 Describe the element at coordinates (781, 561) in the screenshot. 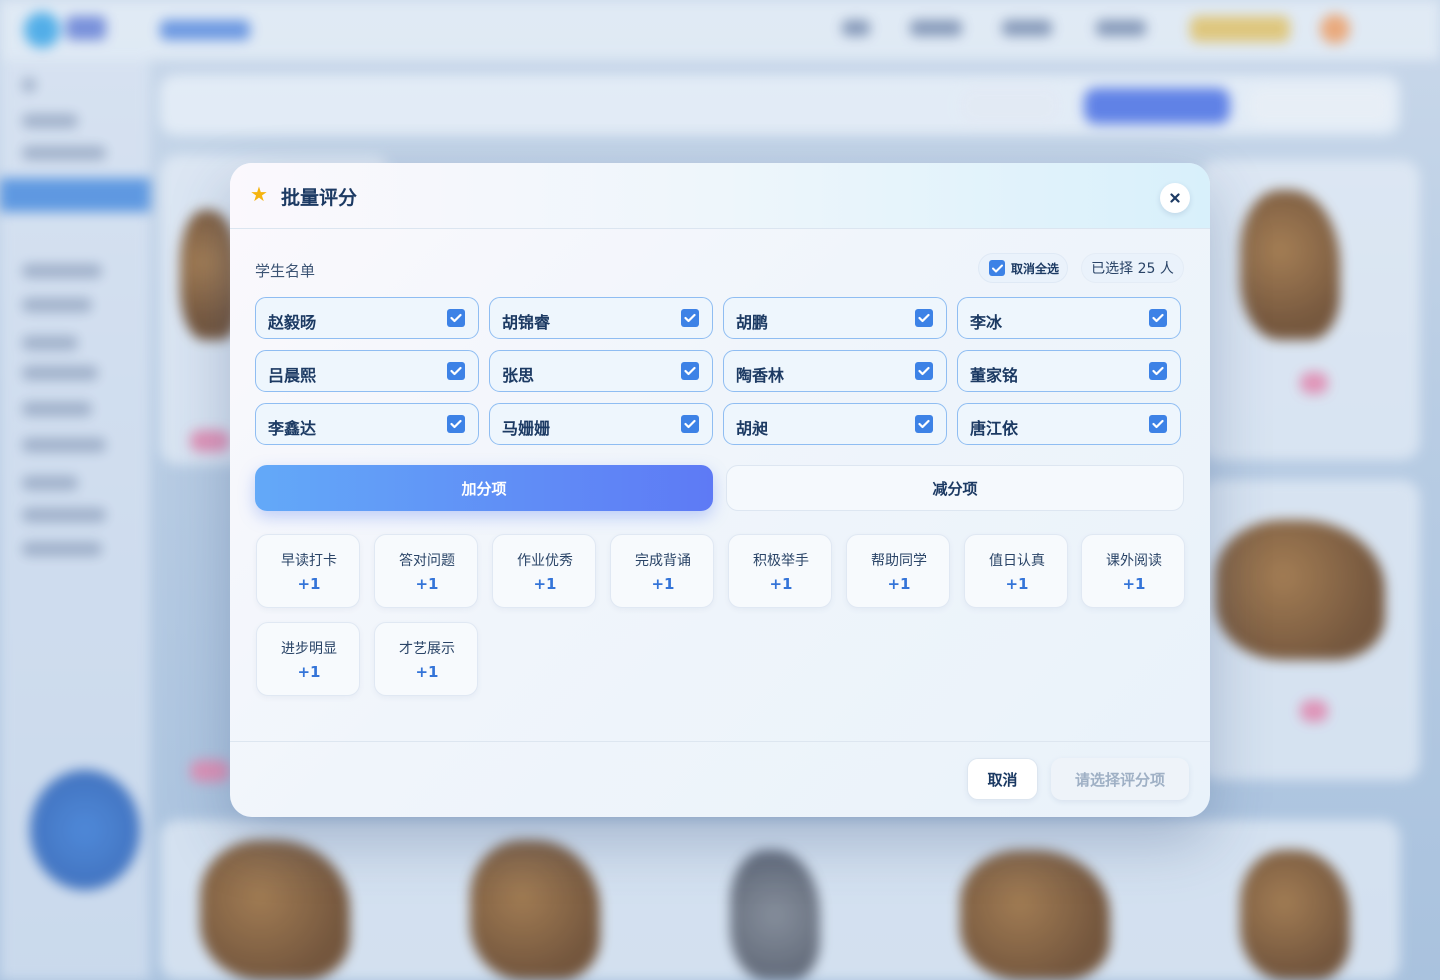

I see `score-item-name: 积极举手` at that location.